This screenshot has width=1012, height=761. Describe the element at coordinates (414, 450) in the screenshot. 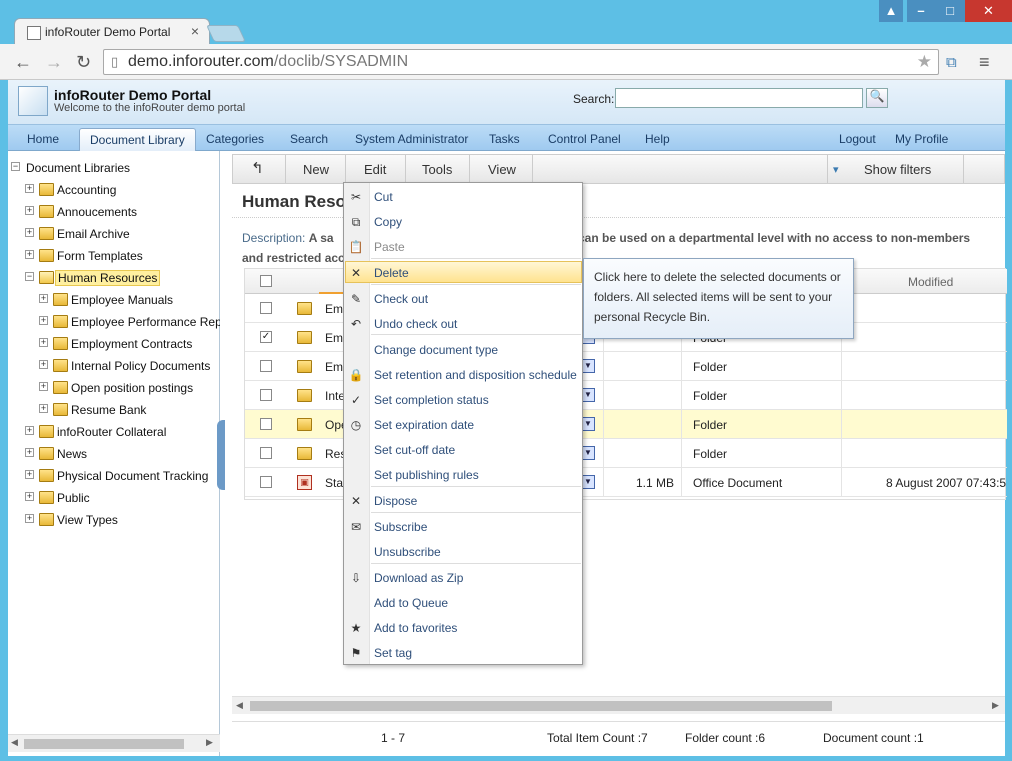

I see `menu-item-set-cut-off-date: Set cut-off date` at that location.